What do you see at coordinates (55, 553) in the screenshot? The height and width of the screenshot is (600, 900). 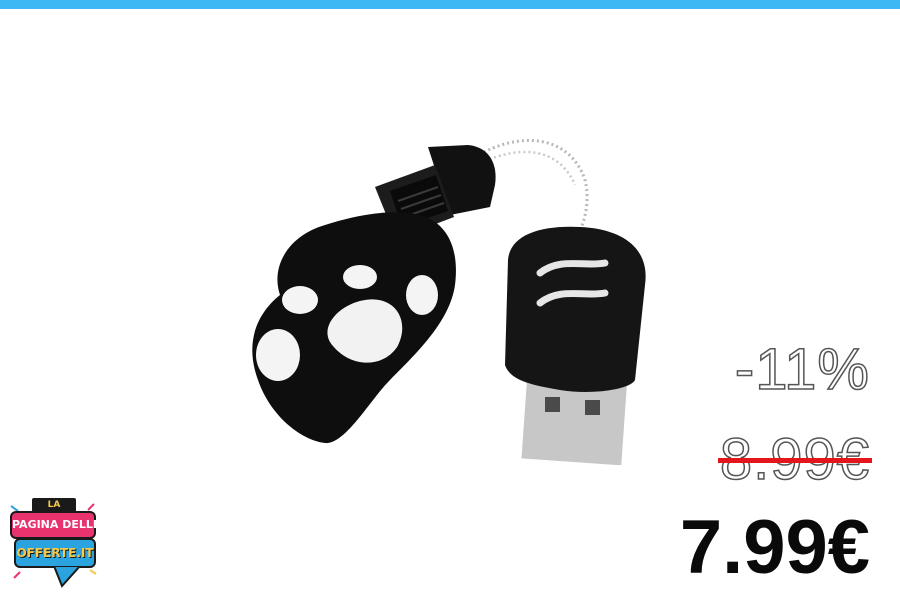 I see `logo-line-3: OFFERTE.IT` at bounding box center [55, 553].